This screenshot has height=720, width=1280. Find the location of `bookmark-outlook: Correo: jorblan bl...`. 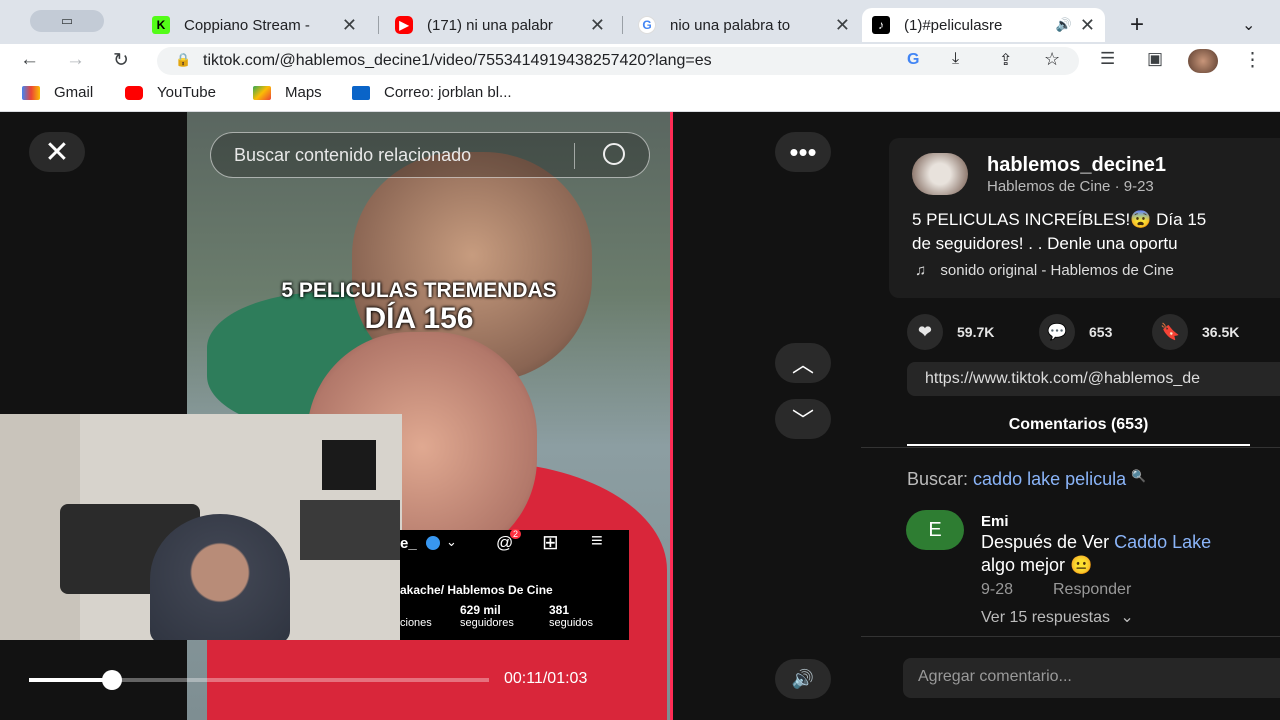

bookmark-outlook: Correo: jorblan bl... is located at coordinates (432, 92).